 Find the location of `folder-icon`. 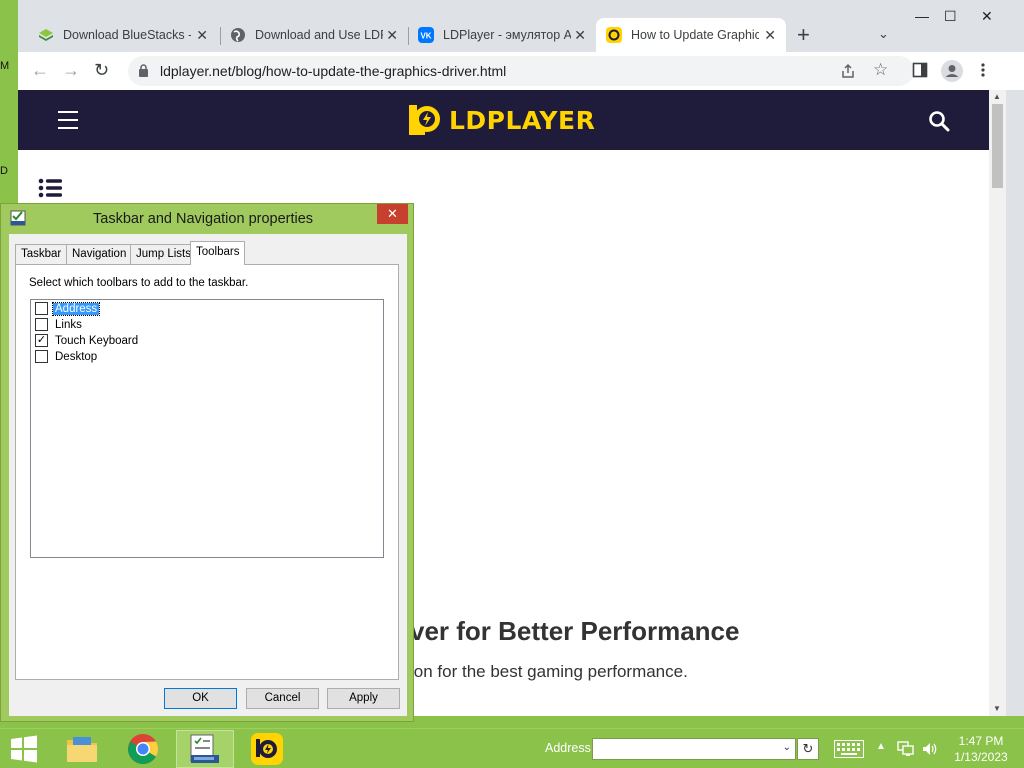

folder-icon is located at coordinates (82, 749).